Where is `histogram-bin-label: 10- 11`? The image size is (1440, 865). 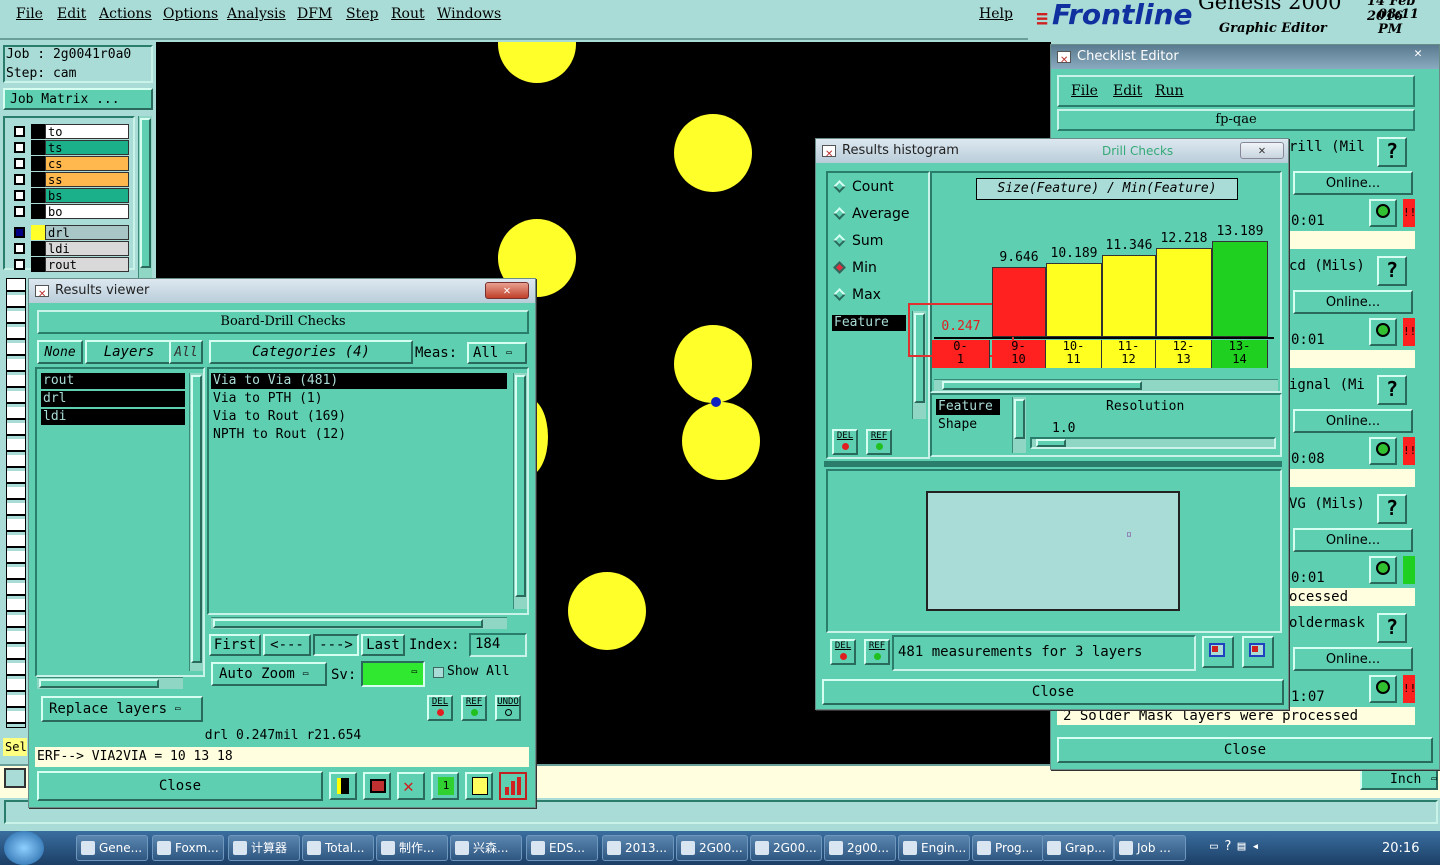
histogram-bin-label: 10- 11 is located at coordinates (1074, 354).